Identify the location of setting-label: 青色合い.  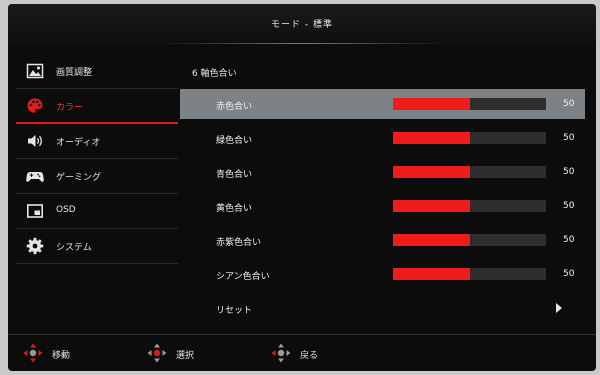
(234, 175).